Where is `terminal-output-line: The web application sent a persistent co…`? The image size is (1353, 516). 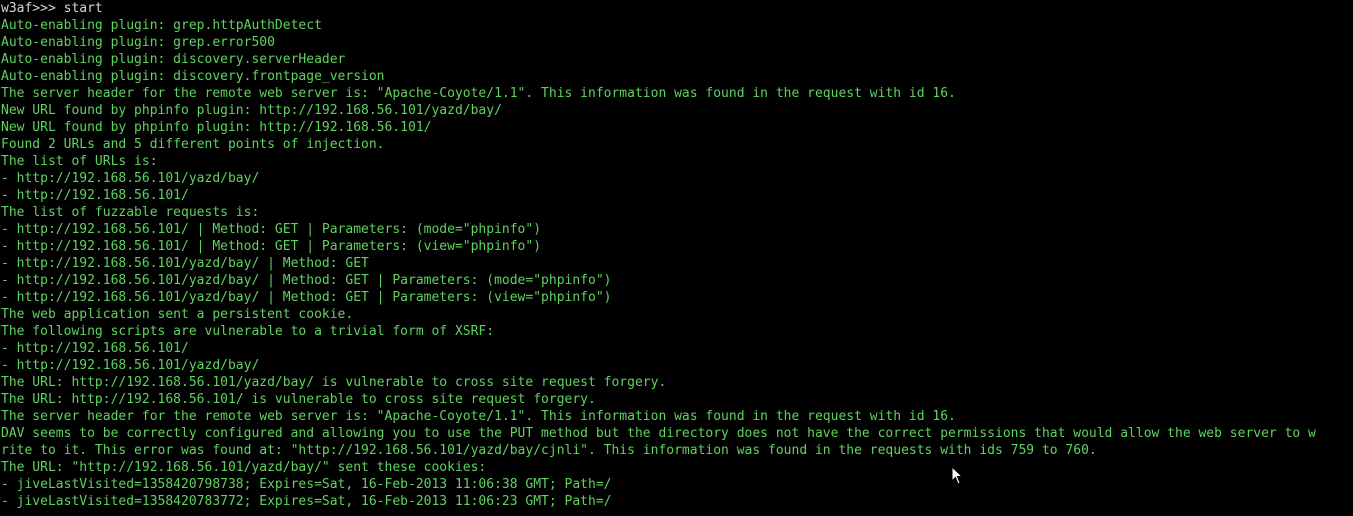
terminal-output-line: The web application sent a persistent co… is located at coordinates (177, 314).